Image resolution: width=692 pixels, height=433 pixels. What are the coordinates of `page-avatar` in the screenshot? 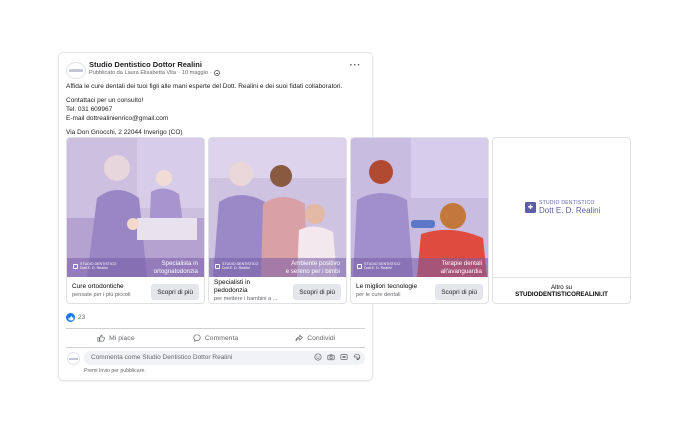 It's located at (76, 70).